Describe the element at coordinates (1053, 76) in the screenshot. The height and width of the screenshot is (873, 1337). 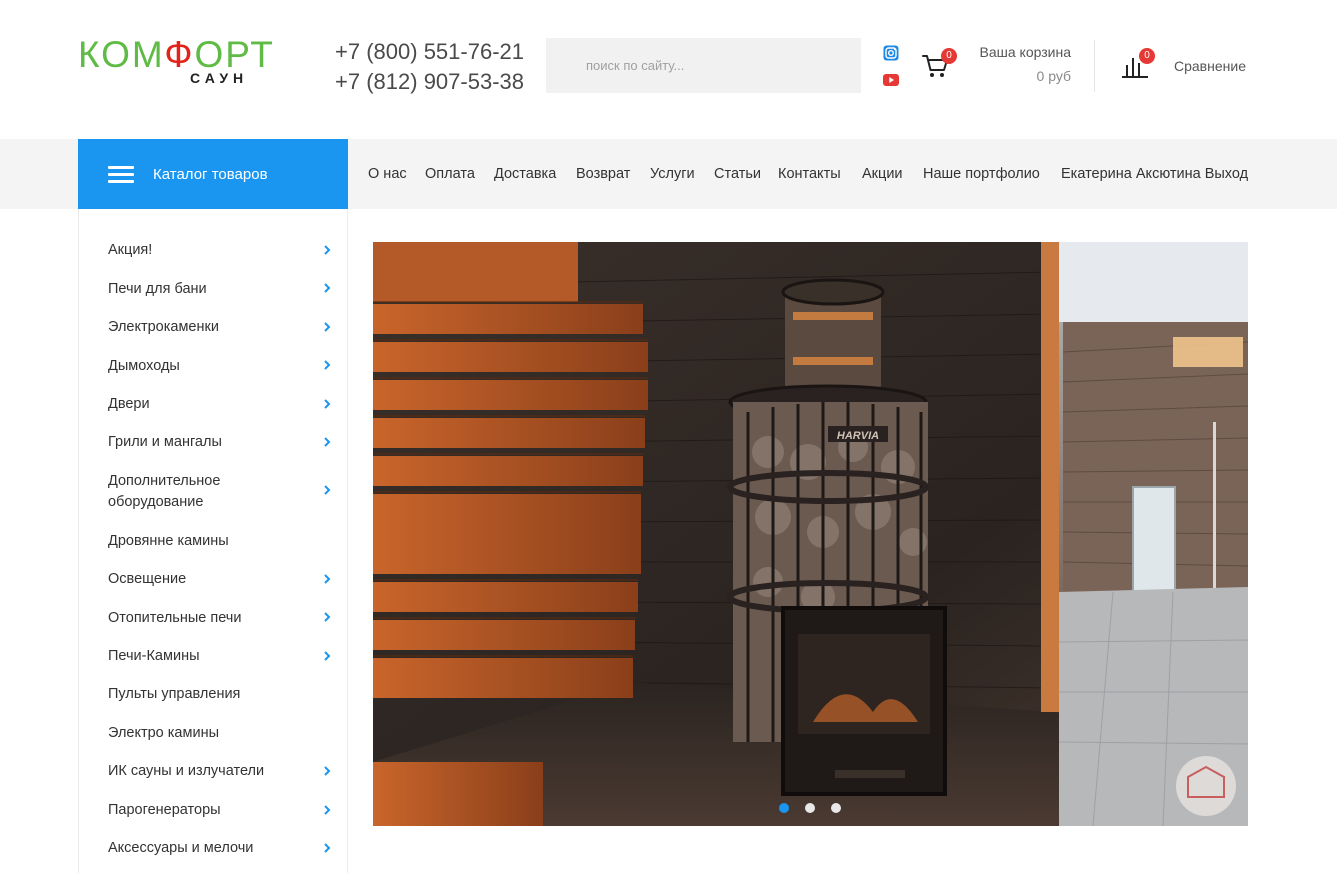
I see `cart-total: 0 руб` at that location.